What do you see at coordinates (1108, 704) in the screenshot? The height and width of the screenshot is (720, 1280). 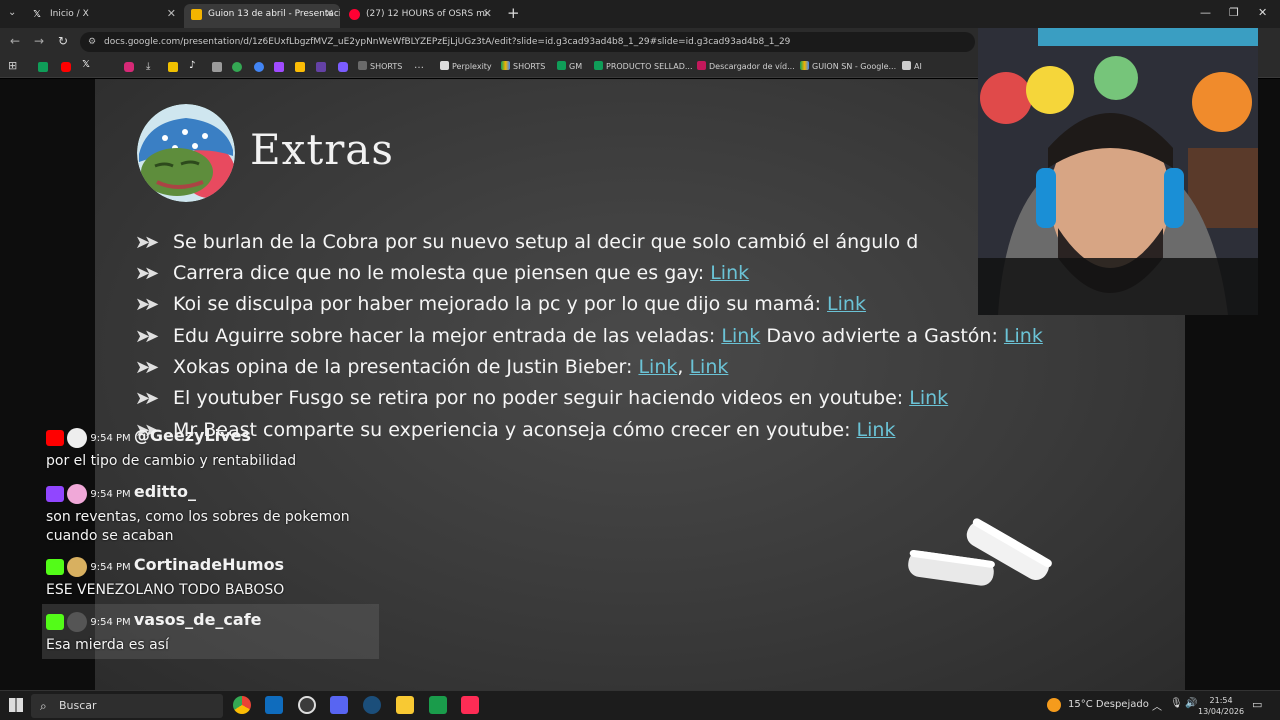 I see `weather-status: 15°C Despejado` at bounding box center [1108, 704].